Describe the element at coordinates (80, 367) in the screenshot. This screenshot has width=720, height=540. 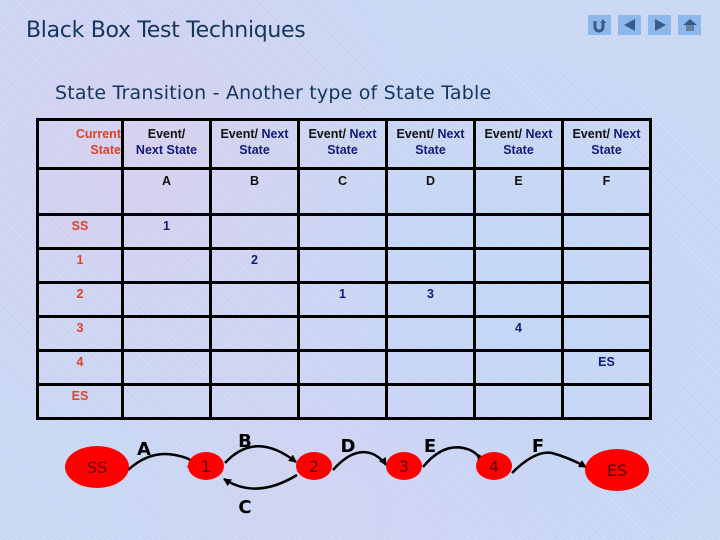
I see `current-state-cell: 4` at that location.